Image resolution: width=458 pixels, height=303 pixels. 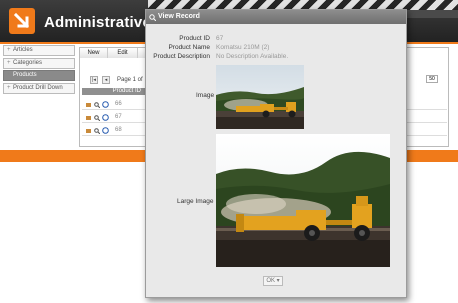 I want to click on sidebar-item-label: Product Drill Down, so click(x=38, y=87).